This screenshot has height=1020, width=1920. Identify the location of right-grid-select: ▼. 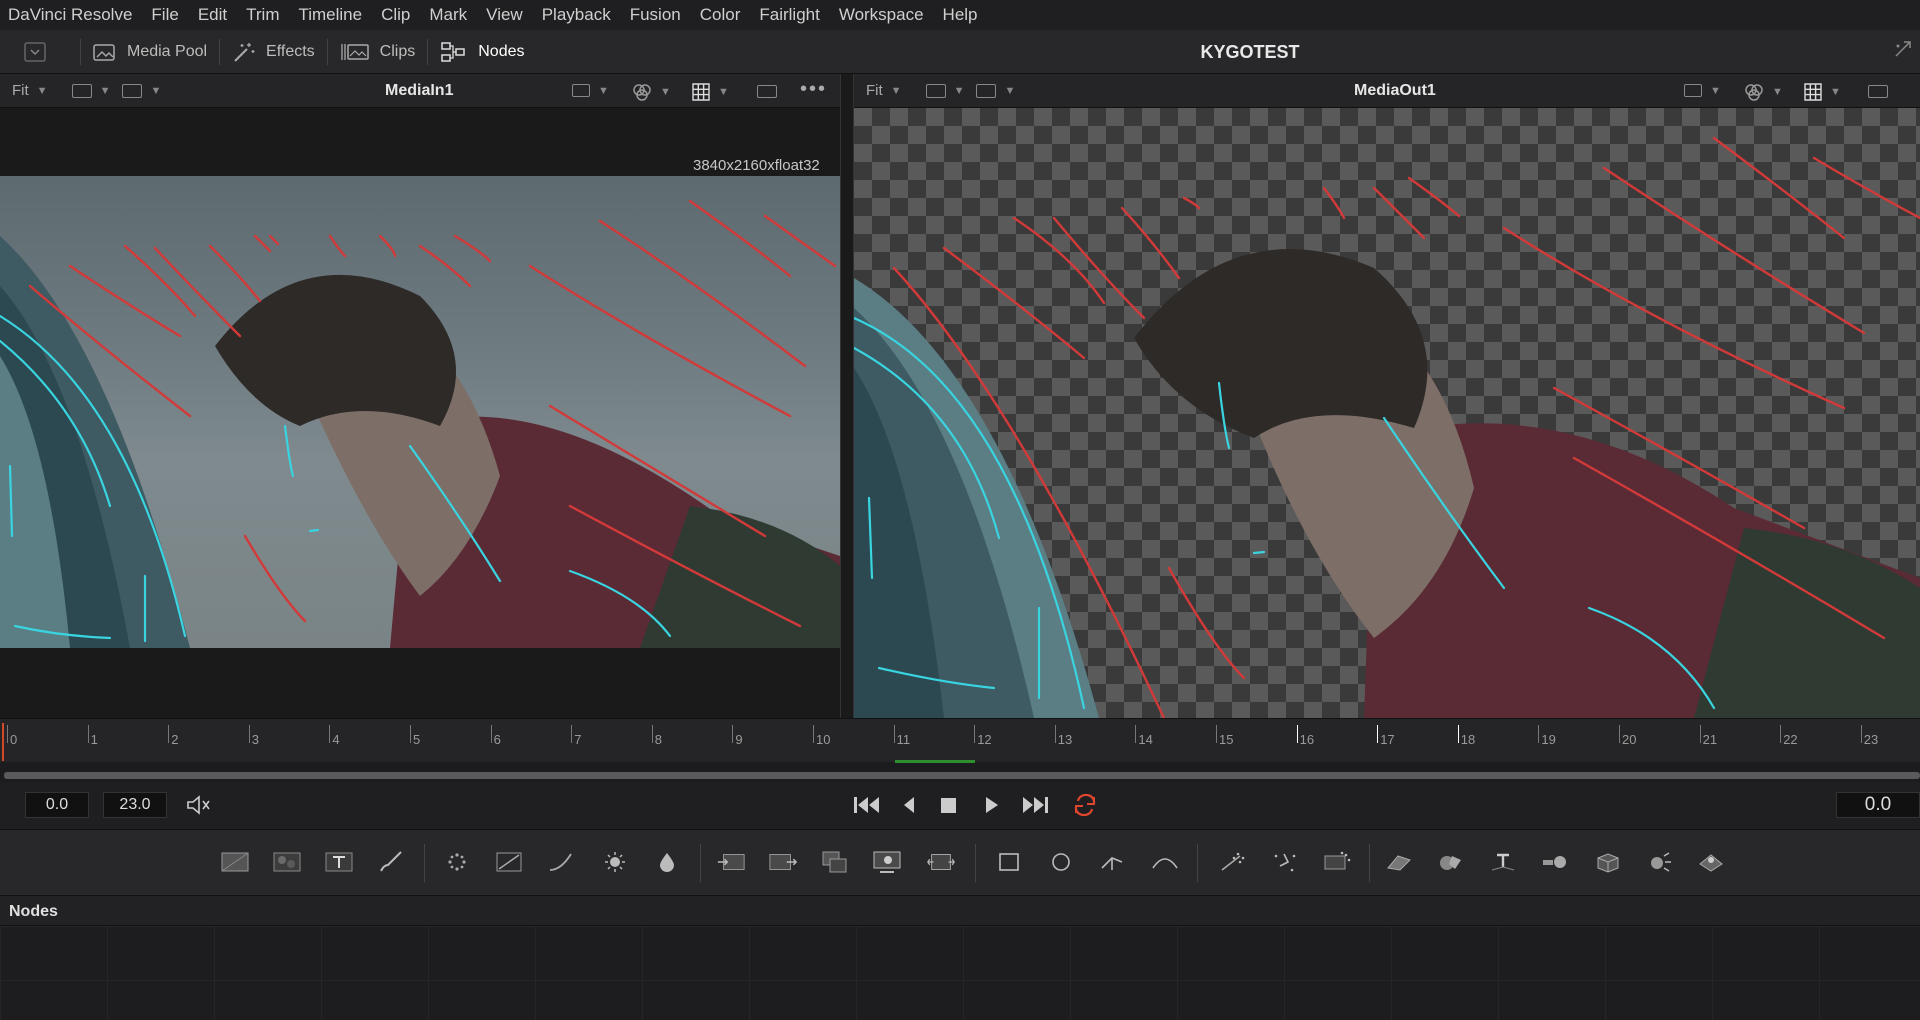
(1822, 92).